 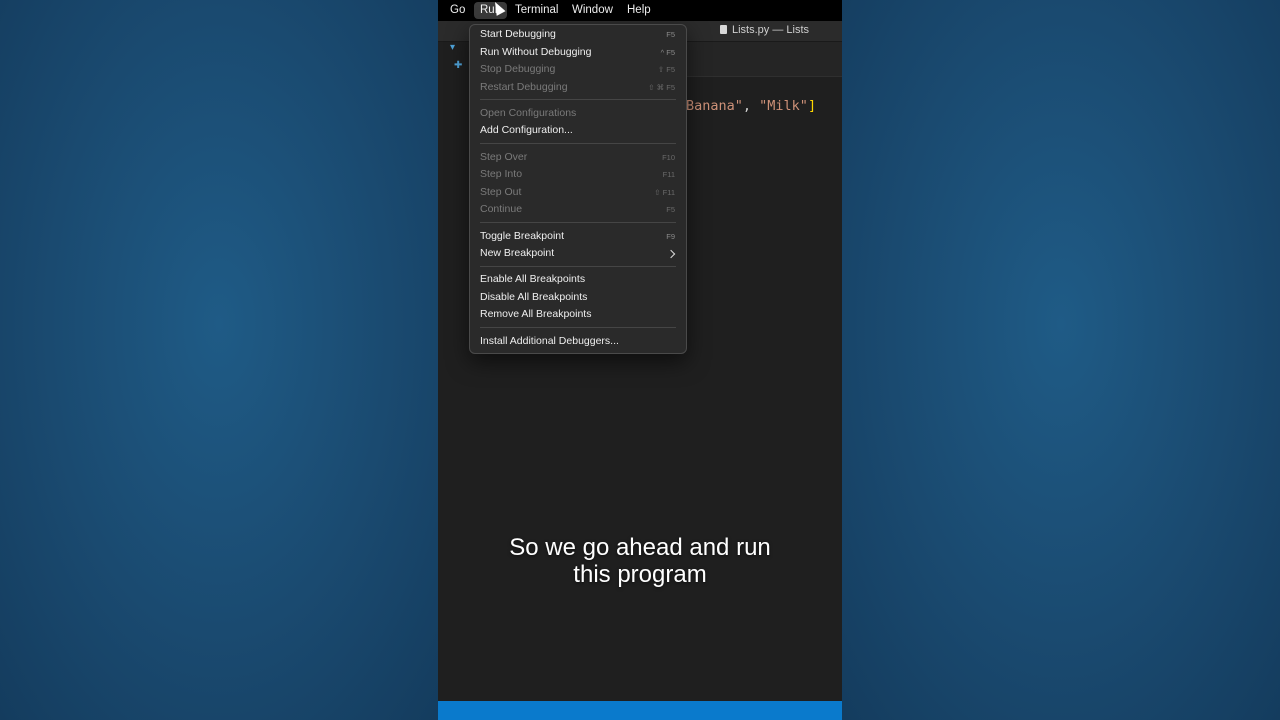 What do you see at coordinates (536, 10) in the screenshot?
I see `menu-terminal: Terminal` at bounding box center [536, 10].